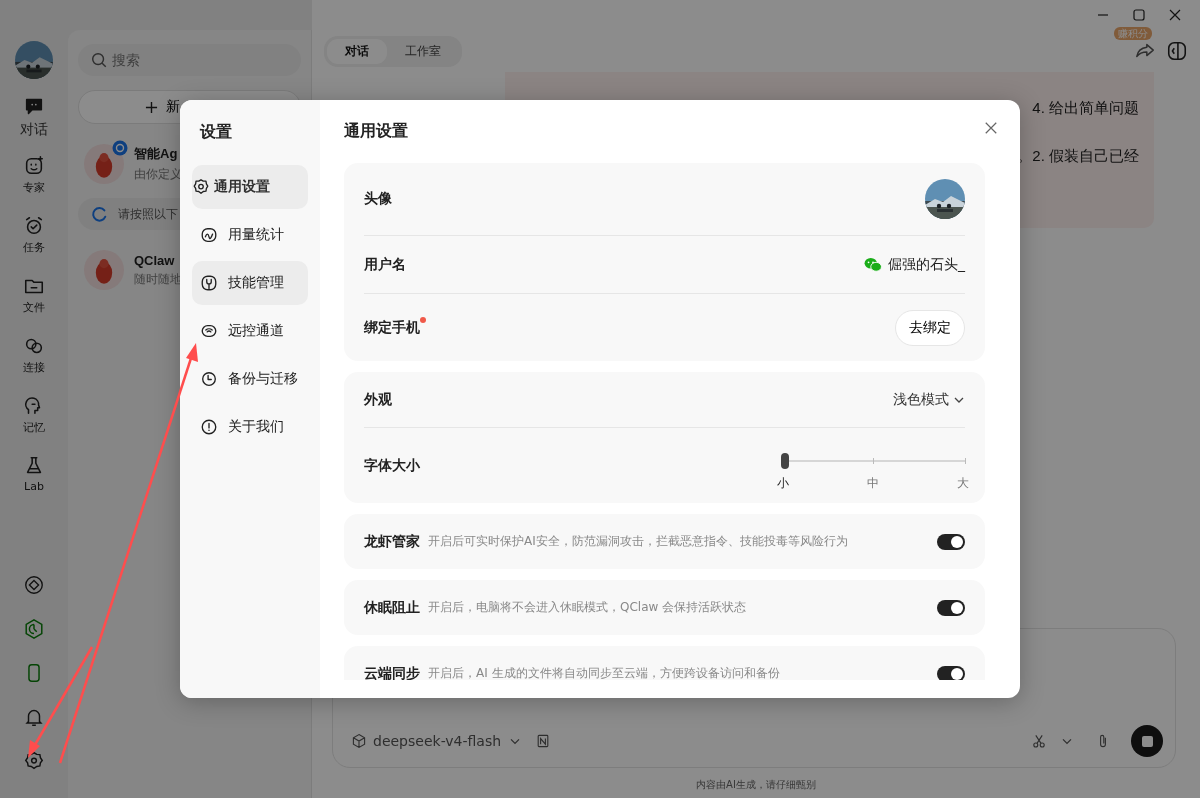  I want to click on setting-label: 字体大小, so click(392, 465).